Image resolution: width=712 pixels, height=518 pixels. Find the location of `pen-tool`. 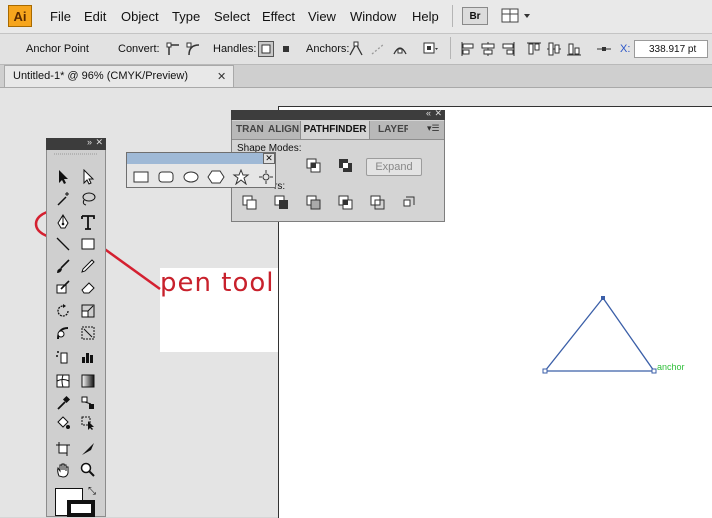

pen-tool is located at coordinates (63, 222).